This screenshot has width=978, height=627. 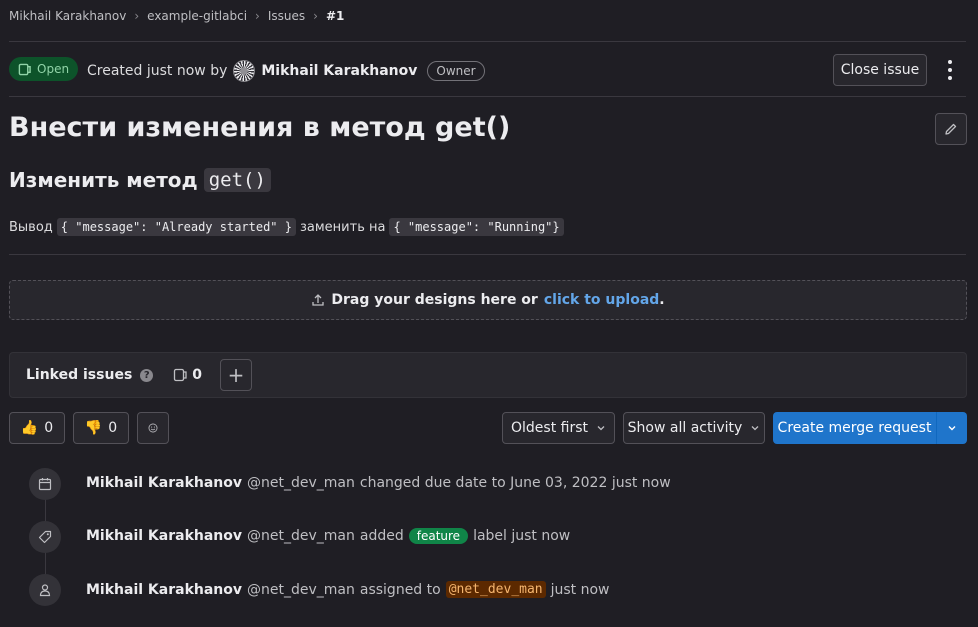 What do you see at coordinates (29, 428) in the screenshot?
I see `thumbs-up-icon: 👍` at bounding box center [29, 428].